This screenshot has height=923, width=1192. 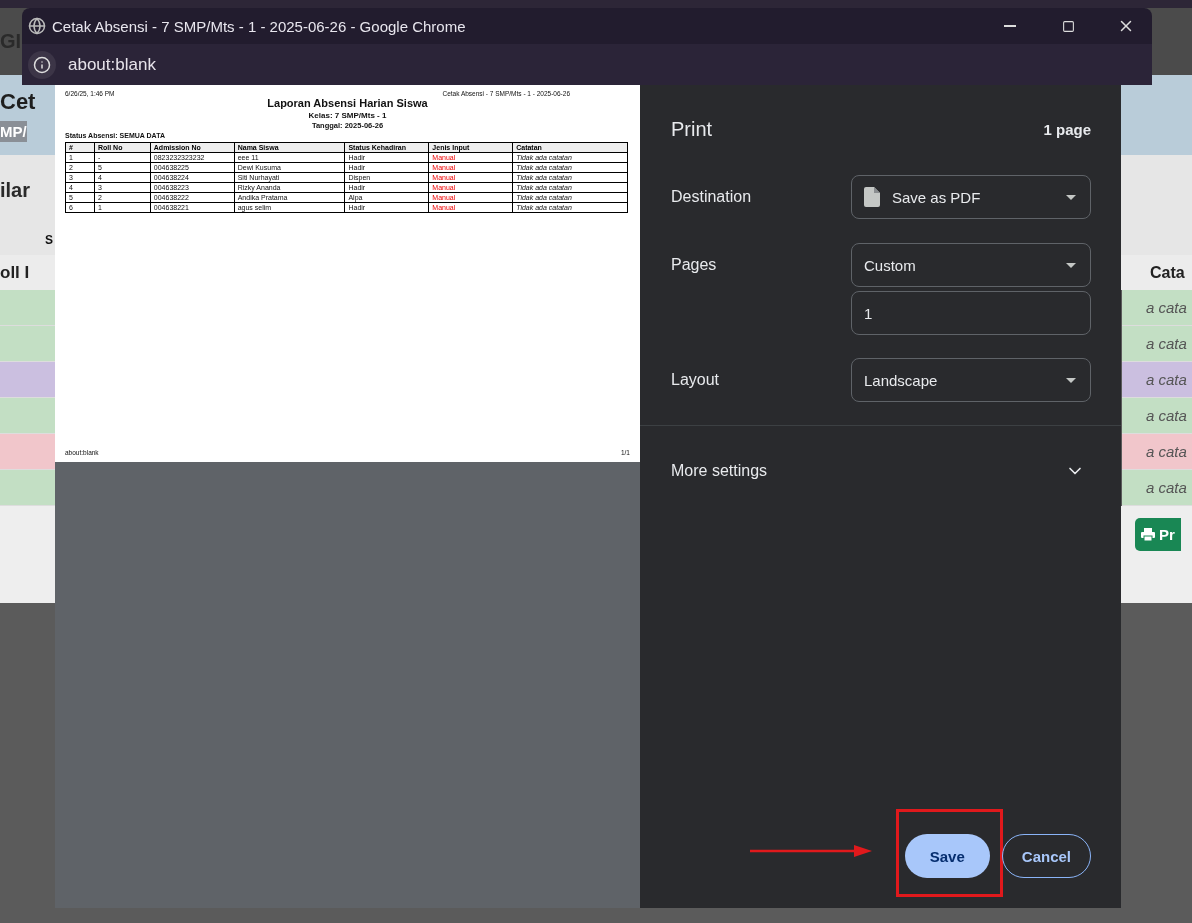 What do you see at coordinates (15, 190) in the screenshot?
I see `section-heading: ilar` at bounding box center [15, 190].